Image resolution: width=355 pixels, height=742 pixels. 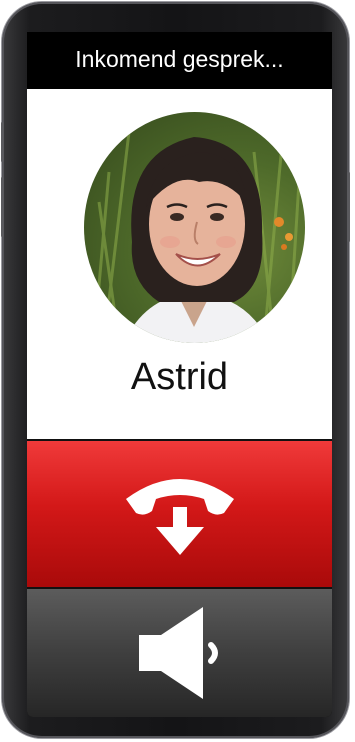 What do you see at coordinates (179, 377) in the screenshot?
I see `caller-name: Astrid` at bounding box center [179, 377].